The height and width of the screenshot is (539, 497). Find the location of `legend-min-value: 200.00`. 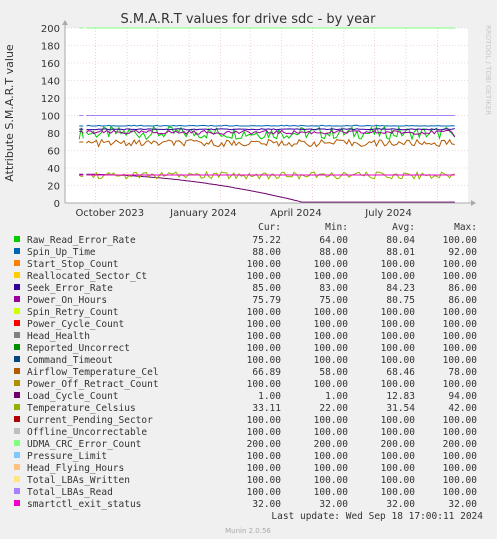

legend-min-value: 200.00 is located at coordinates (331, 444).